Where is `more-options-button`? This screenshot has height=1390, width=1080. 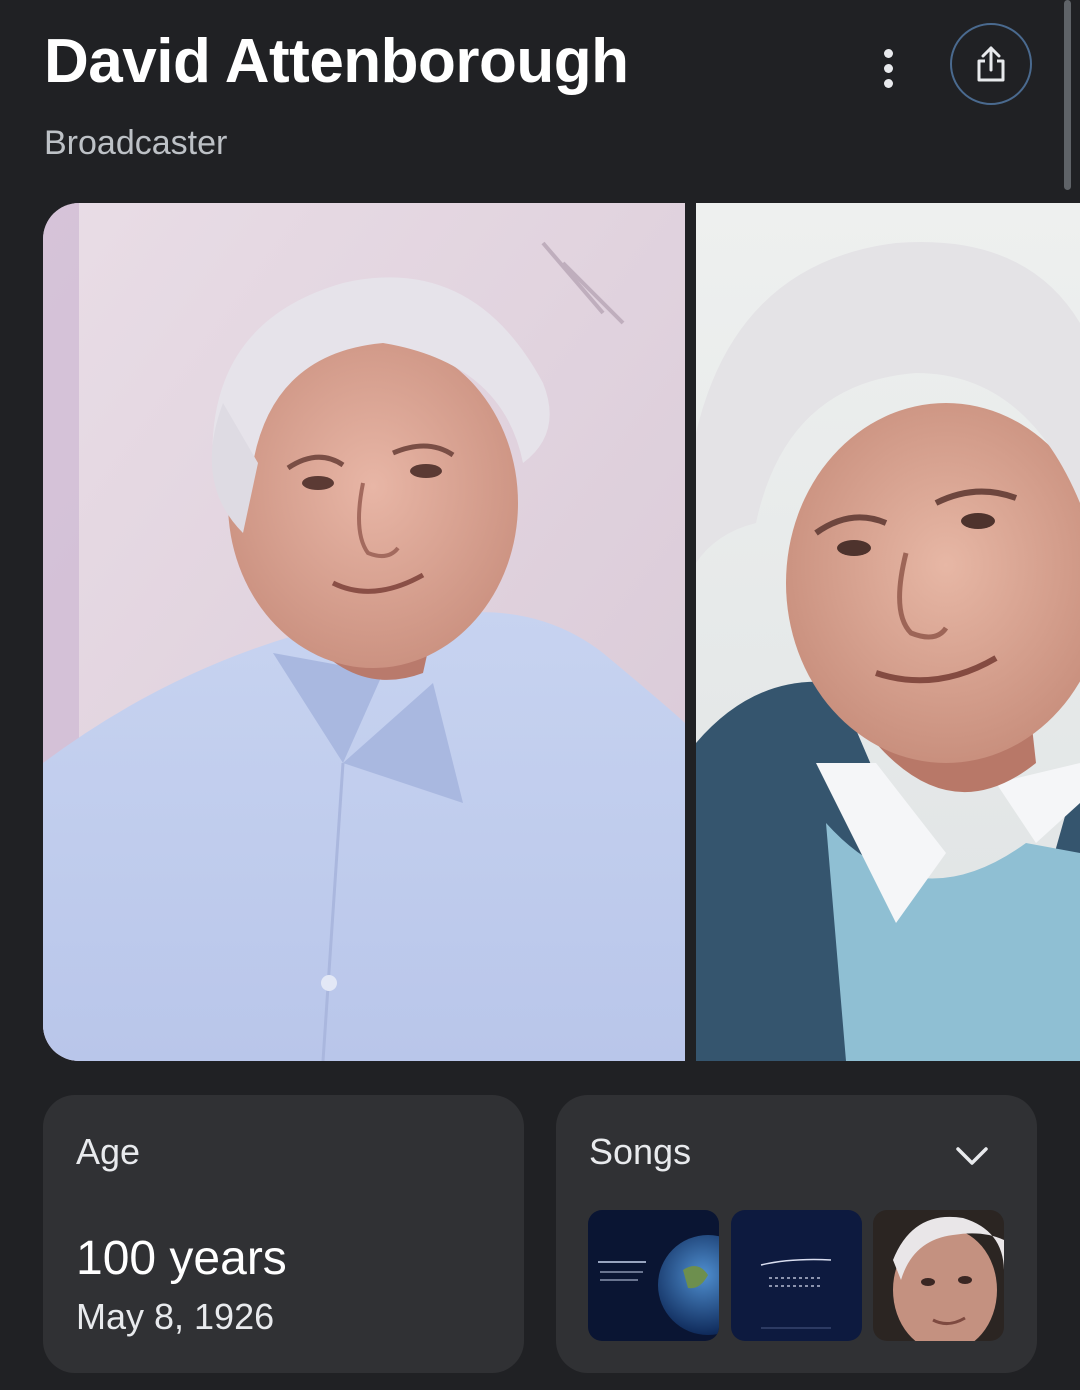 more-options-button is located at coordinates (888, 68).